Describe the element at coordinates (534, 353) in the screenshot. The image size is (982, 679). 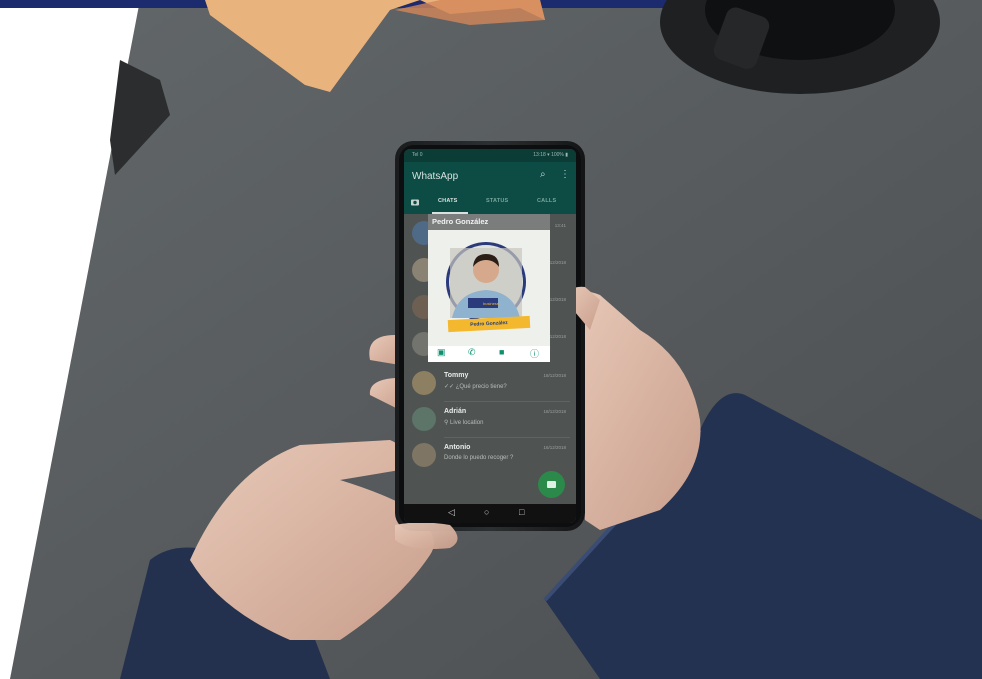
I see `info-icon: ⓘ` at that location.